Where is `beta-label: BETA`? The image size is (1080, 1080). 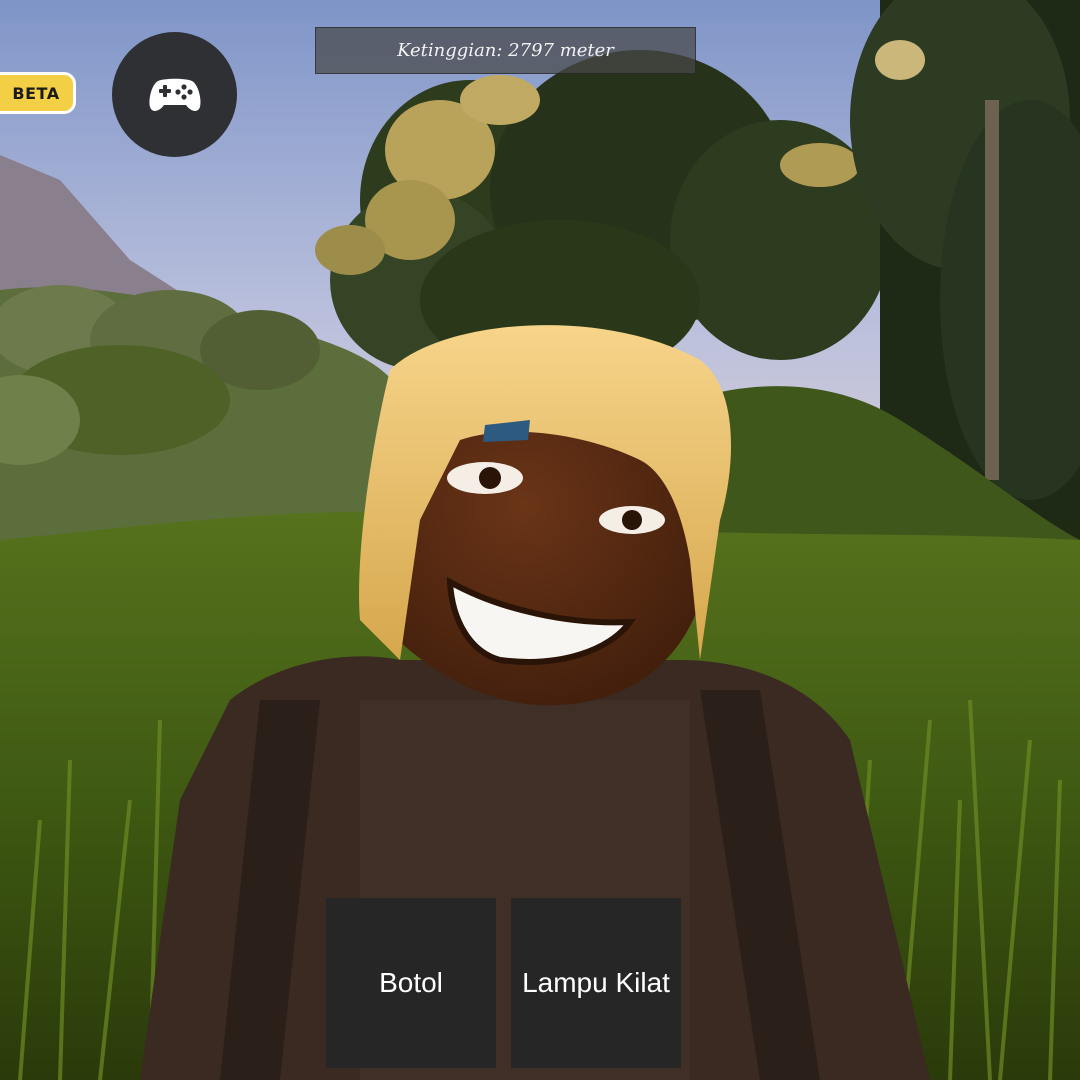 beta-label: BETA is located at coordinates (36, 93).